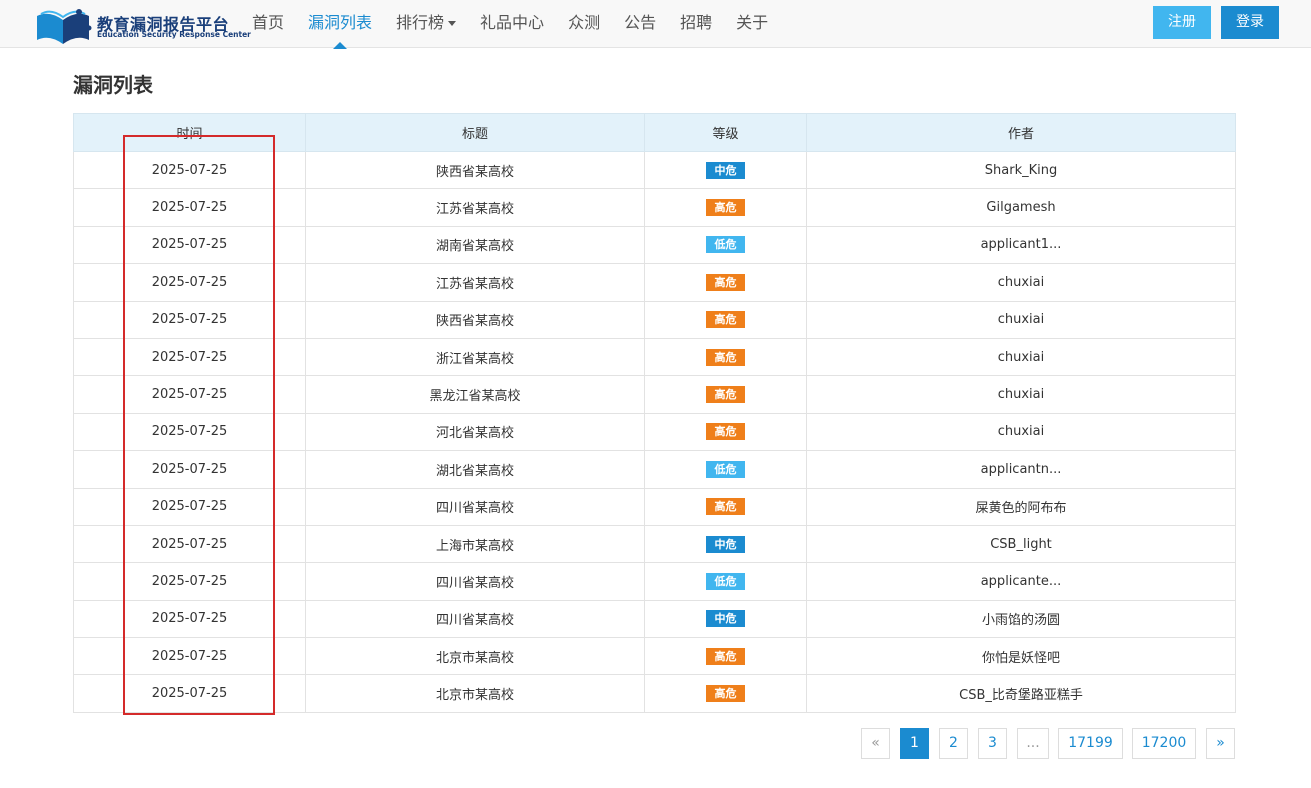 This screenshot has height=788, width=1311. I want to click on row-author-link: 你怕是妖怪吧, so click(1021, 656).